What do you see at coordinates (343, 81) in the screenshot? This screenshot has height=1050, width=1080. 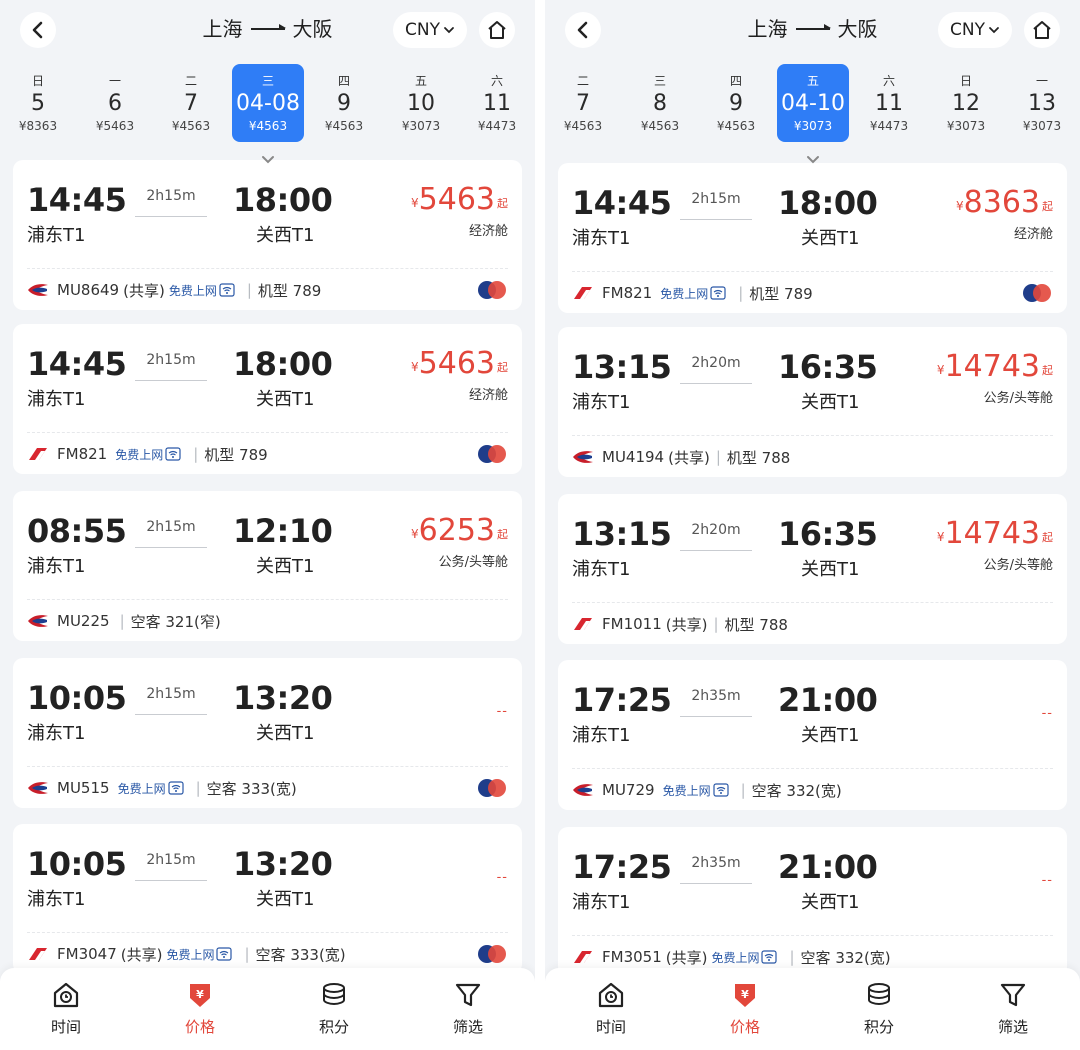 I see `date-weekday: 四` at bounding box center [343, 81].